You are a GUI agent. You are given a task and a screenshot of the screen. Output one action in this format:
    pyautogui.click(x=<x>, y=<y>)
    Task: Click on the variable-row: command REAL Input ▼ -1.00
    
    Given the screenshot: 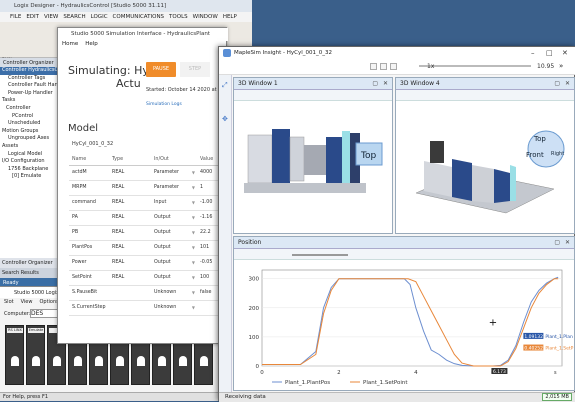 What is the action you would take?
    pyautogui.click(x=147, y=203)
    